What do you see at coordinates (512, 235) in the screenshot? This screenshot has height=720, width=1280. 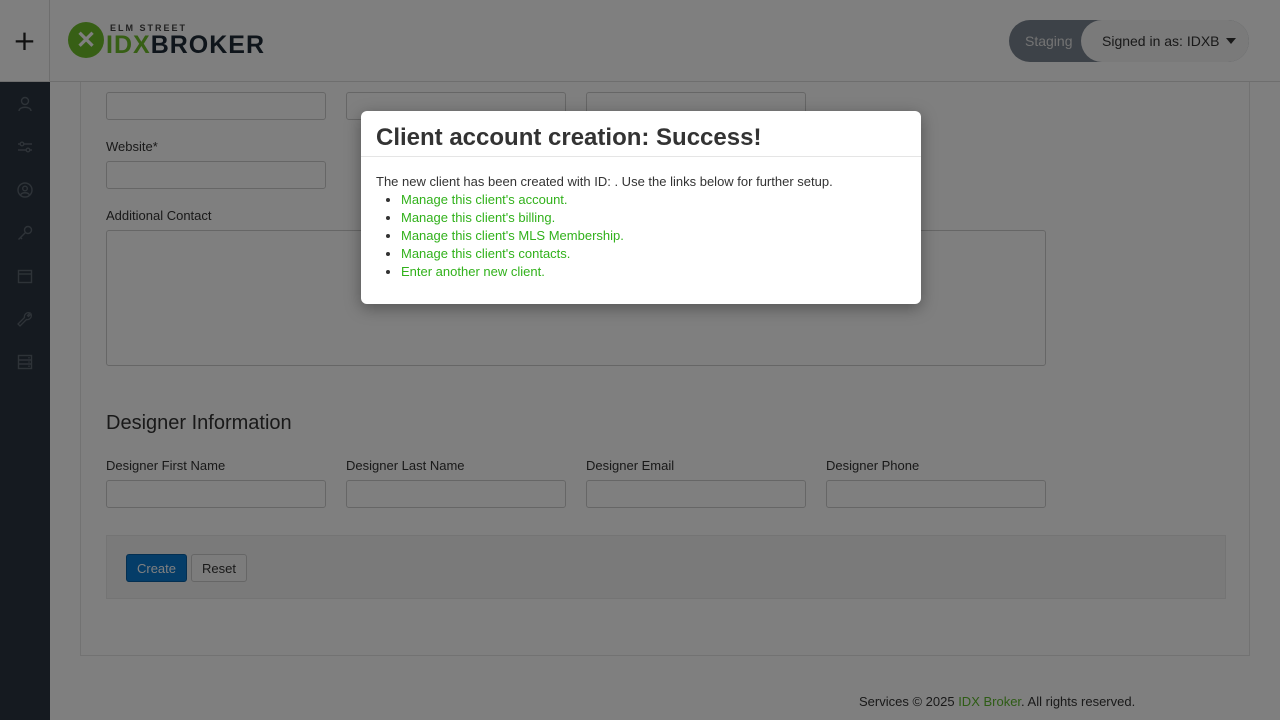 I see `manage-mls-membership-link: Manage this client's MLS Membership.` at bounding box center [512, 235].